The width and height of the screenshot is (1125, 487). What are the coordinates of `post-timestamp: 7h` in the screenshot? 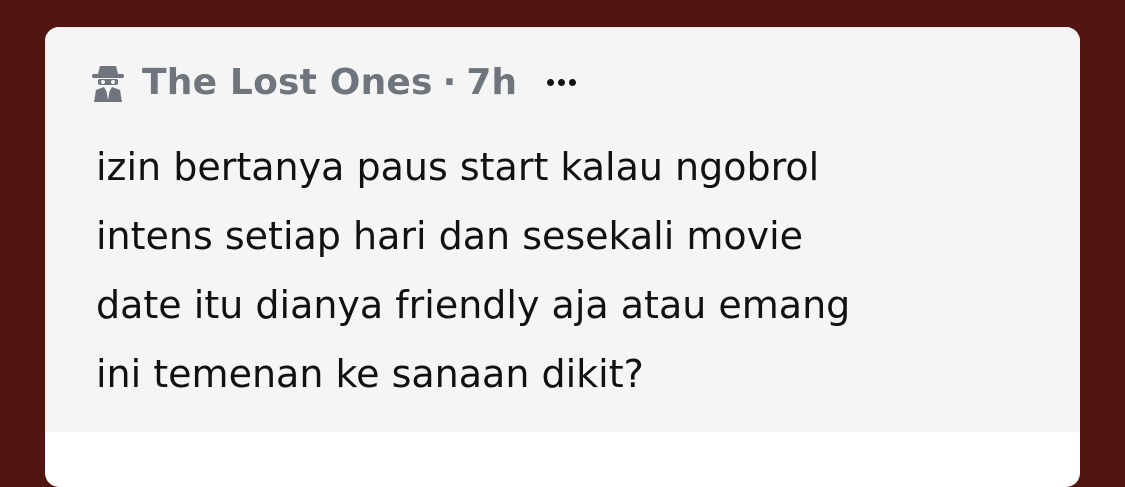 It's located at (492, 82).